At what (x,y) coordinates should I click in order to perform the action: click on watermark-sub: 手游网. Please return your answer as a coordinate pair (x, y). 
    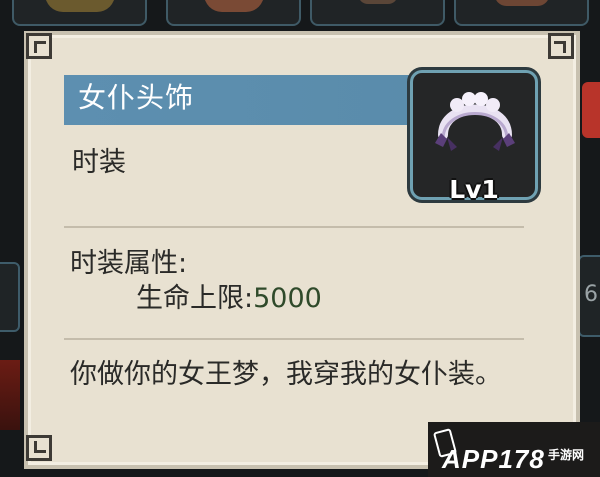
    Looking at the image, I should click on (566, 455).